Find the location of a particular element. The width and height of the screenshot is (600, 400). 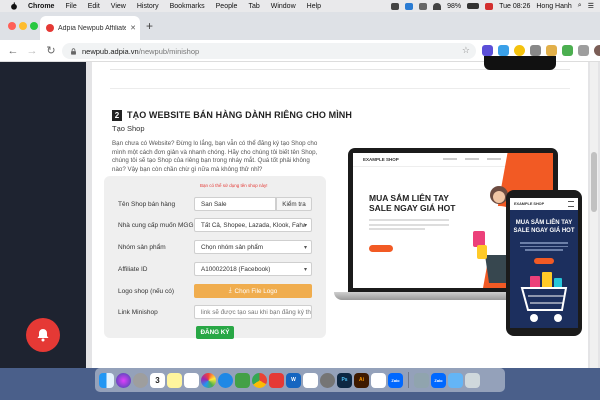

choose-logo-label: Chọn File Logo is located at coordinates (256, 291).